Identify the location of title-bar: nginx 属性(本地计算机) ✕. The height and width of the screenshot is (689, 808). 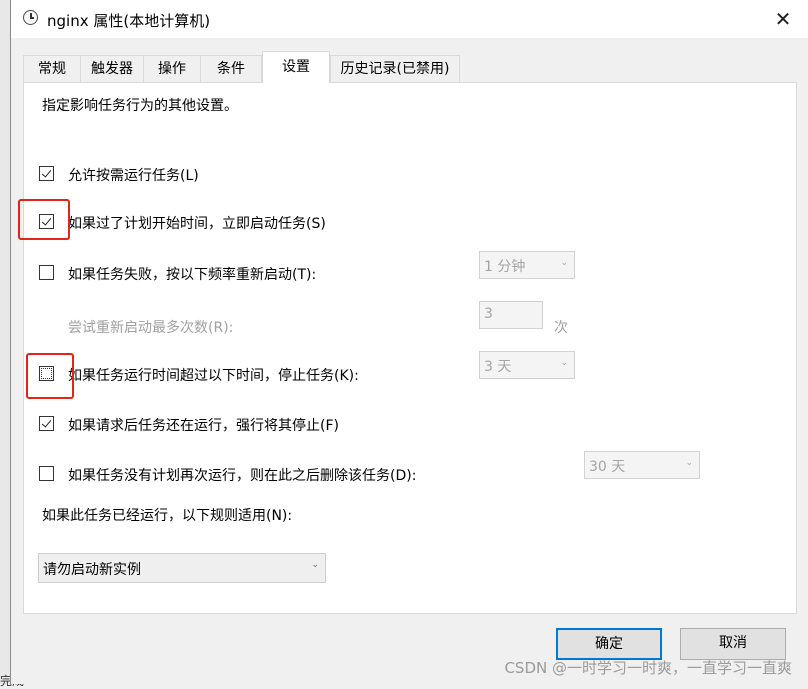
(409, 19).